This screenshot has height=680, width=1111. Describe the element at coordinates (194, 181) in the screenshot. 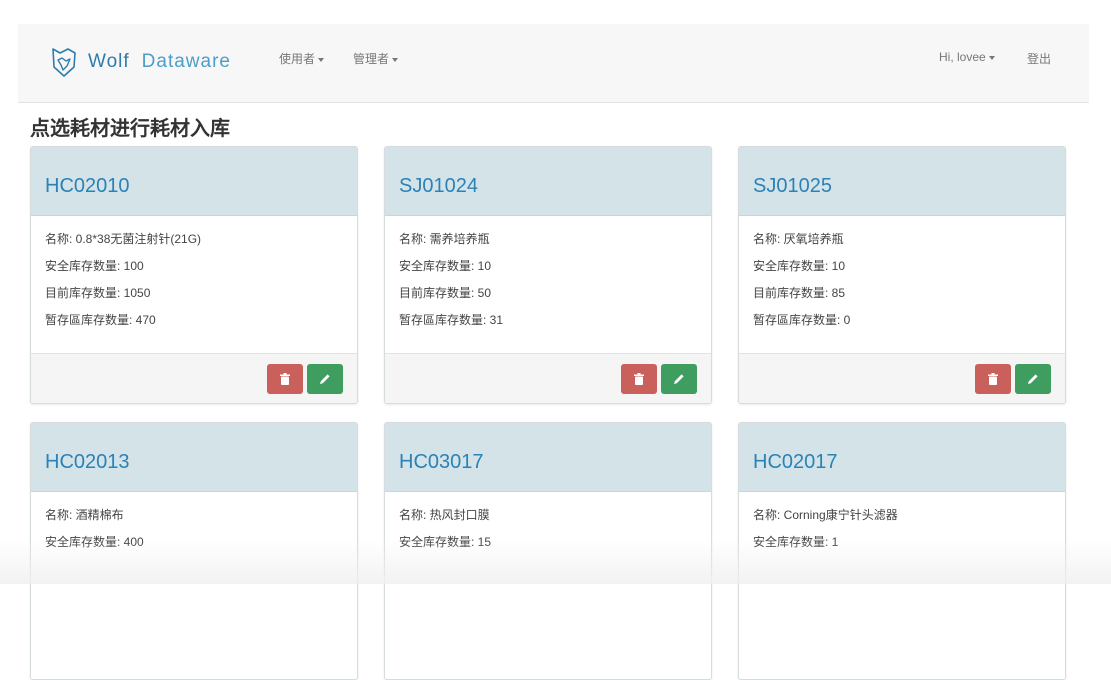

I see `card-header: HC02010` at that location.